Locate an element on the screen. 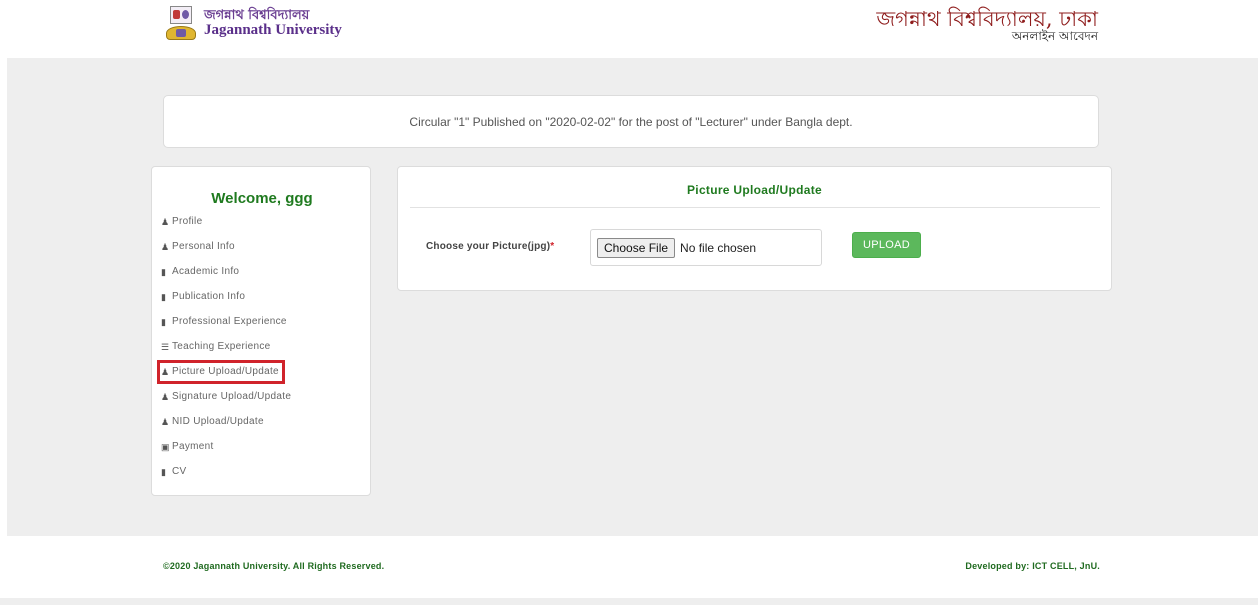  picture-field-label-text: Choose your Picture(jpg) is located at coordinates (488, 246).